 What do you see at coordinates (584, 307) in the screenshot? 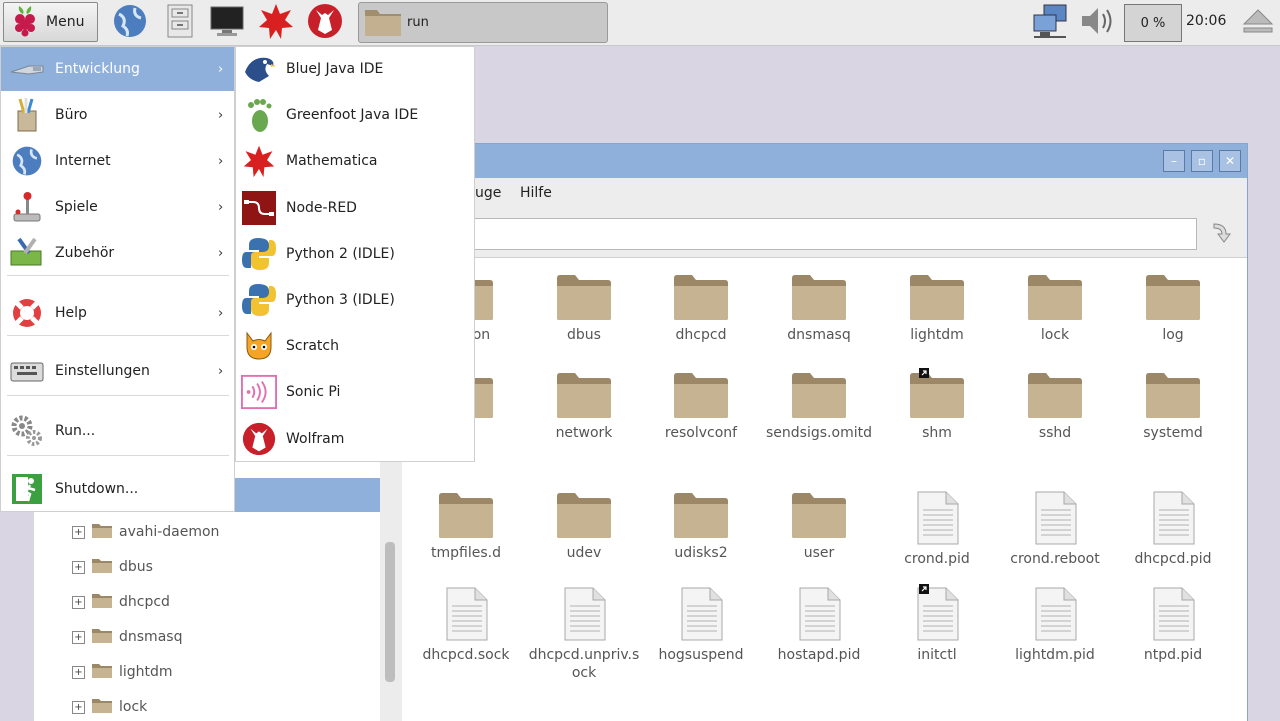
I see `folder-item: dbus` at bounding box center [584, 307].